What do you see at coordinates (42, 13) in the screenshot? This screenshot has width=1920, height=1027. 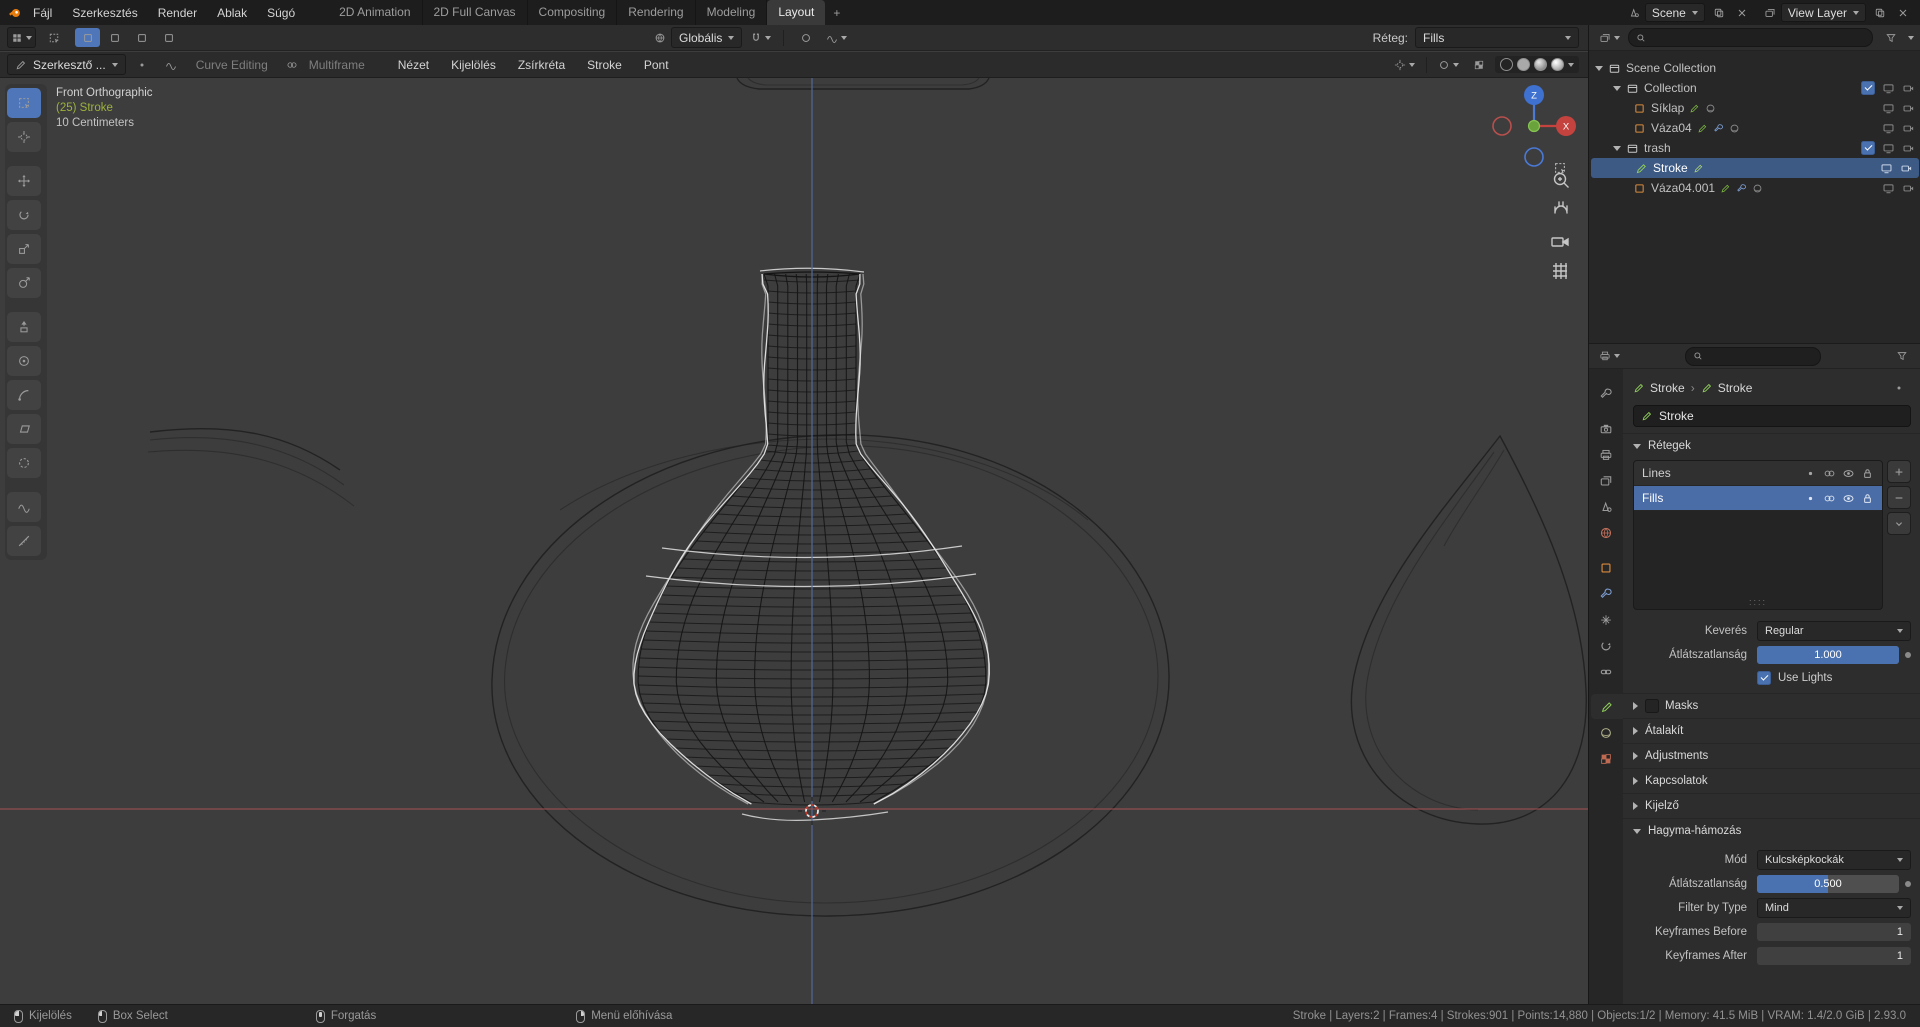 I see `menu-file: Fájl` at bounding box center [42, 13].